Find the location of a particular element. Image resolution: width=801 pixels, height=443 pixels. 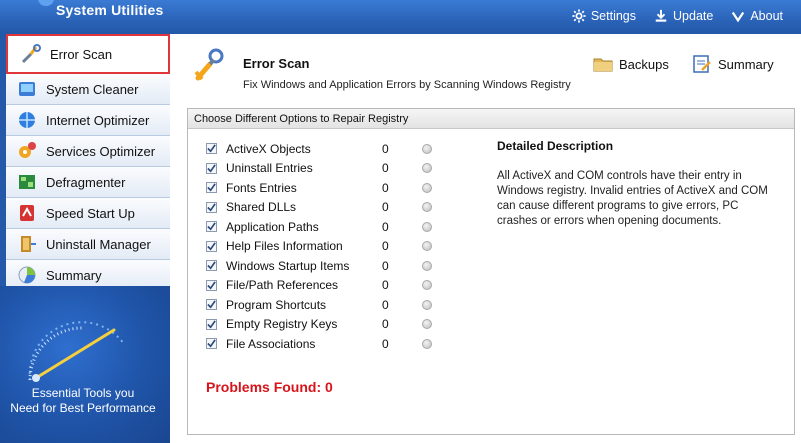

services-gear-icon is located at coordinates (27, 151).